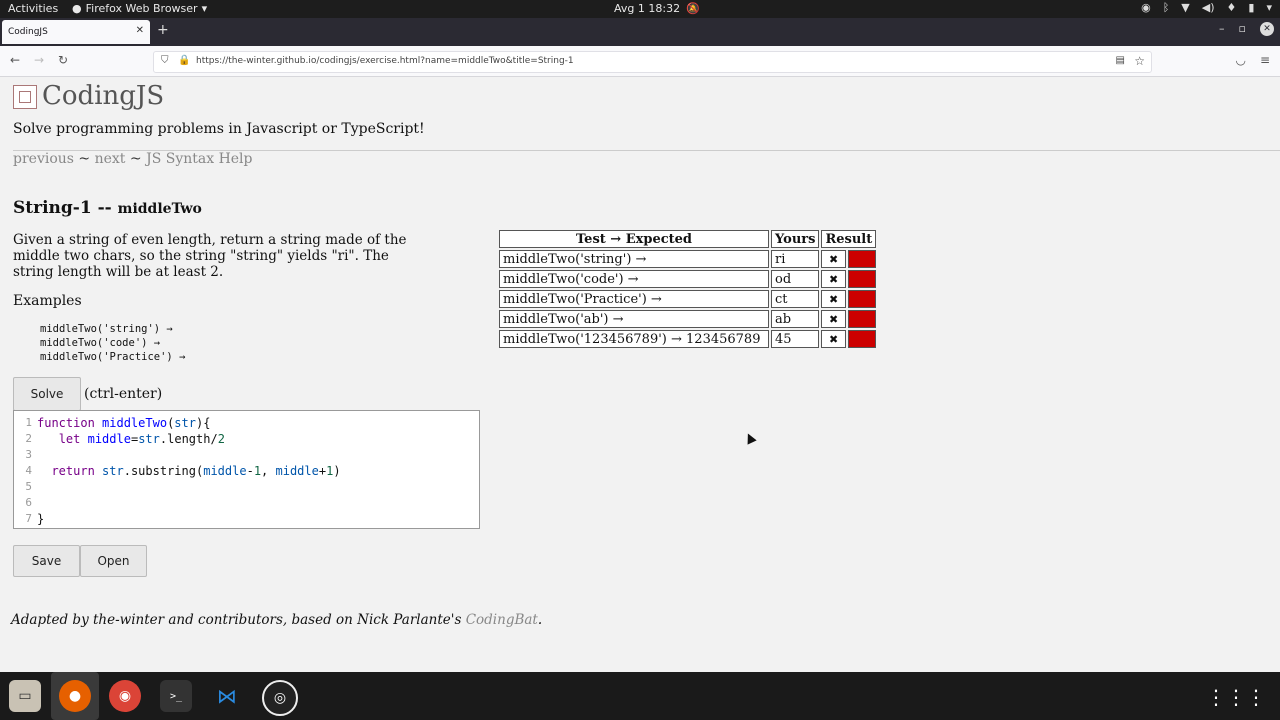 This screenshot has width=1280, height=720. I want to click on volume-icon: ◀), so click(1208, 7).